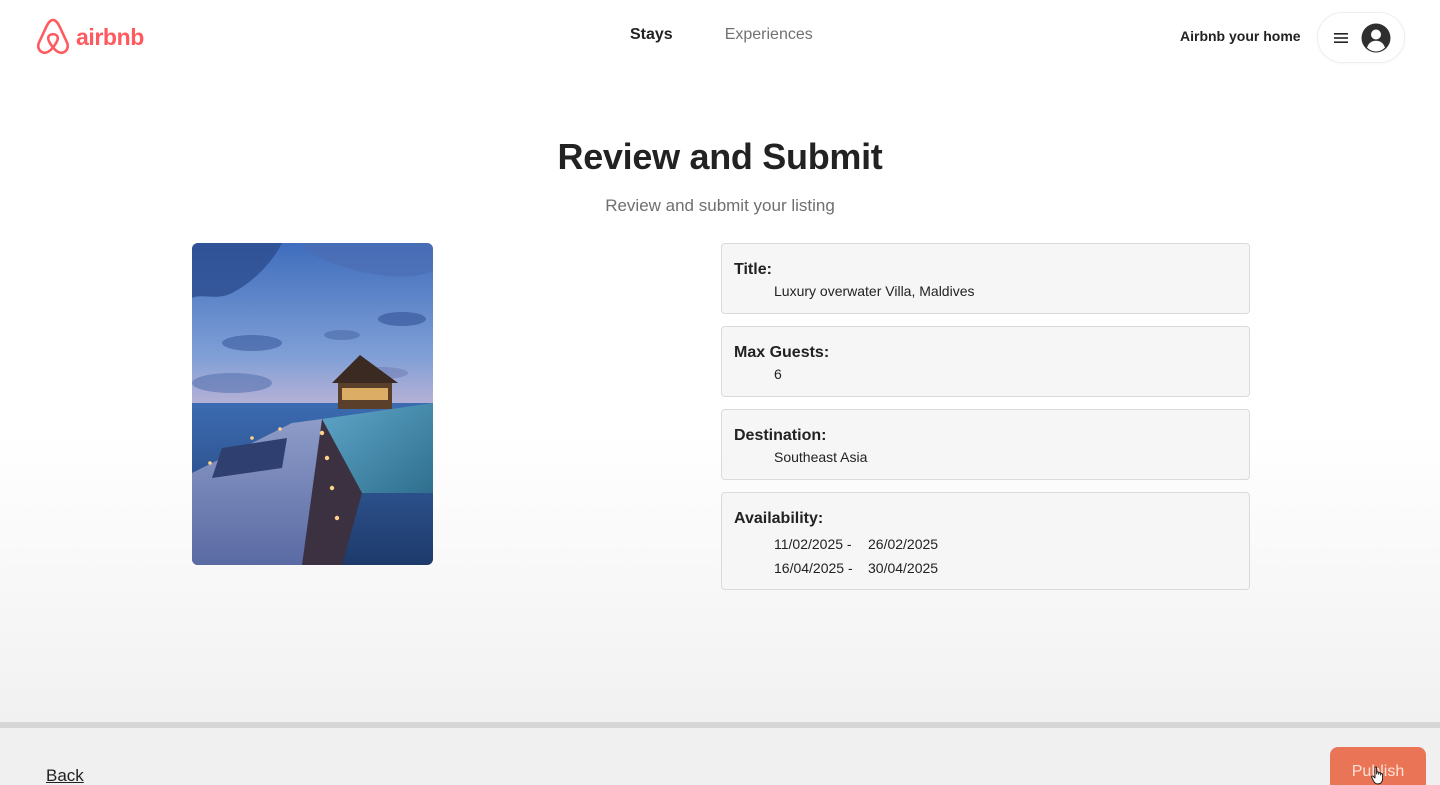  Describe the element at coordinates (778, 374) in the screenshot. I see `max-guests-value: 6` at that location.